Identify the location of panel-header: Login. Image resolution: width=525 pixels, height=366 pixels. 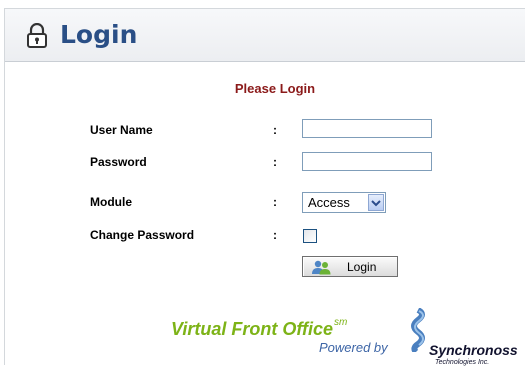
(265, 35).